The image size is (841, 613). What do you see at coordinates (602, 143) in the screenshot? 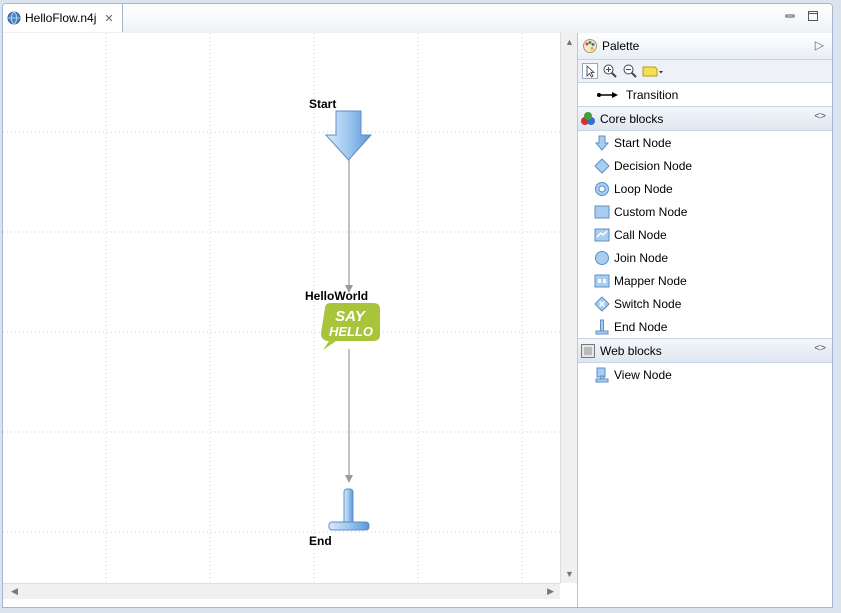
I see `start-node-icon` at bounding box center [602, 143].